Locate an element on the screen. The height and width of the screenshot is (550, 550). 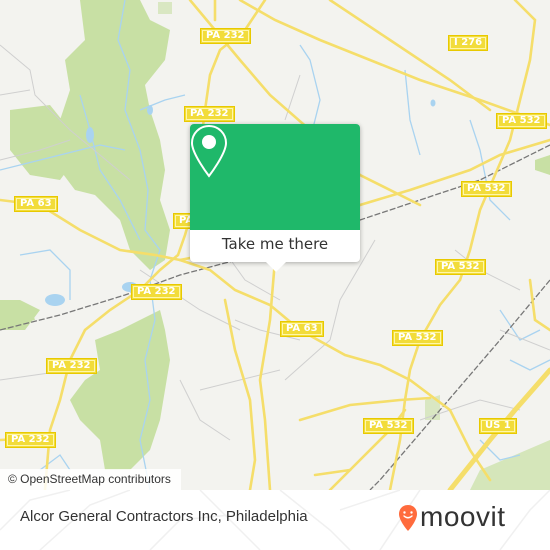
moovit-pin-icon is located at coordinates (408, 518).